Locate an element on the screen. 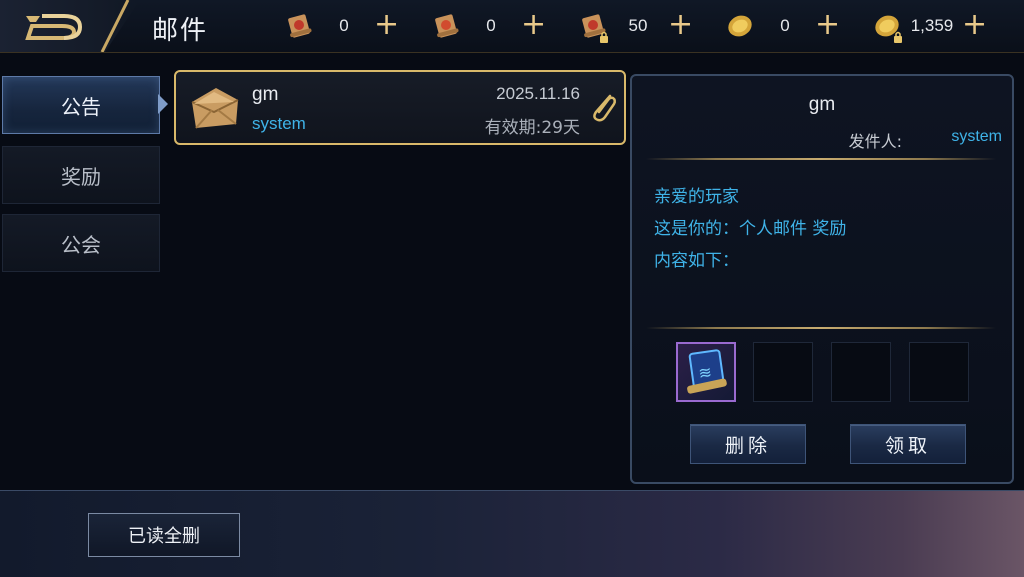  mail-expiry: 有效期:29天 is located at coordinates (532, 128).